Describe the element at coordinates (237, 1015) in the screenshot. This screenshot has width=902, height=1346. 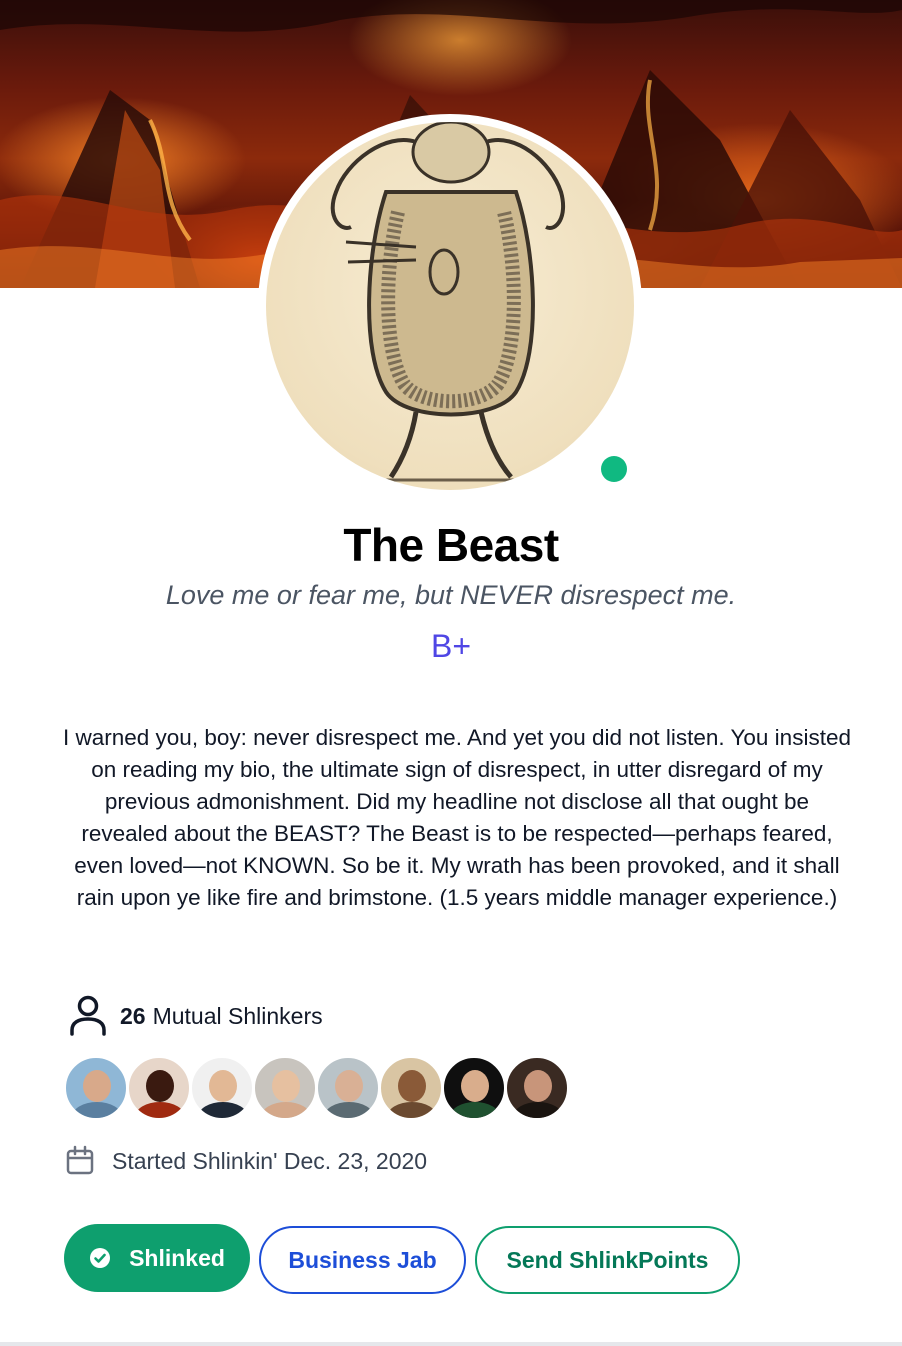
I see `mutual-label: Mutual Shlinkers` at that location.